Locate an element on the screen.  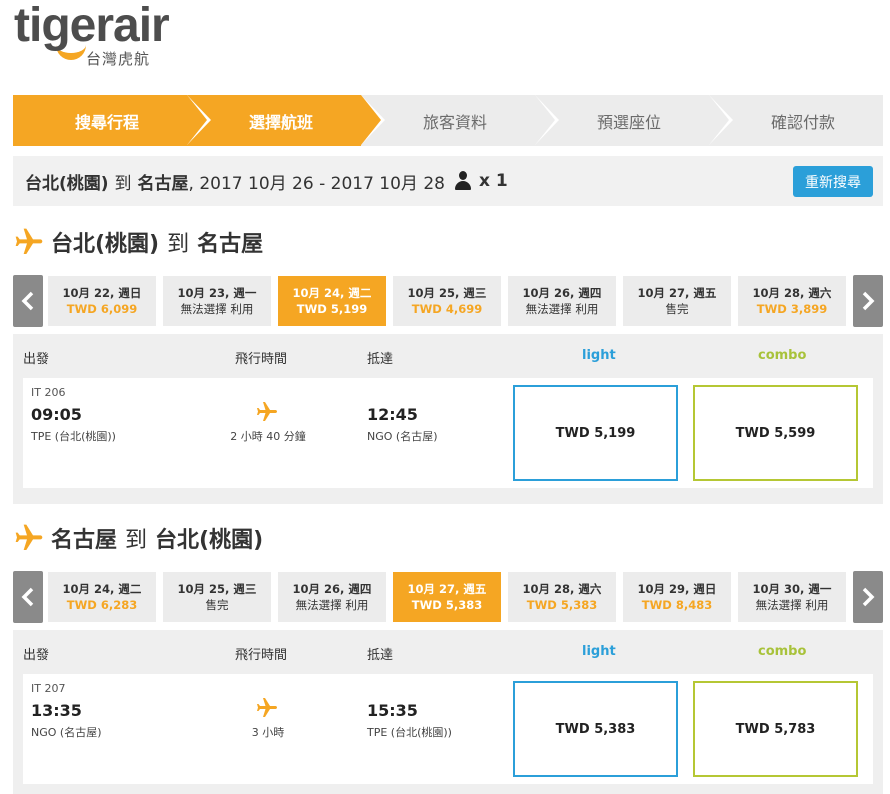
inbound-destination: 台北(桃園) is located at coordinates (209, 540).